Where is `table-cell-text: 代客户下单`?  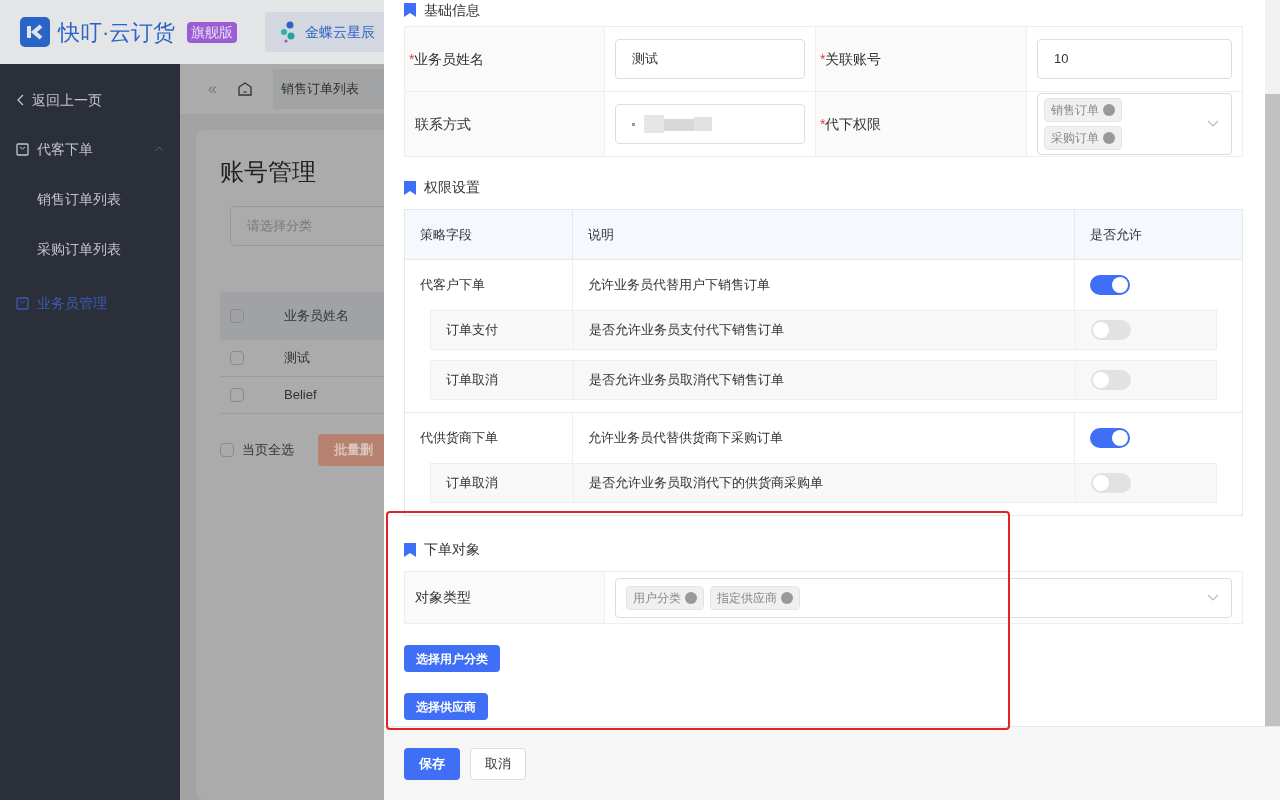
table-cell-text: 代客户下单 is located at coordinates (452, 285).